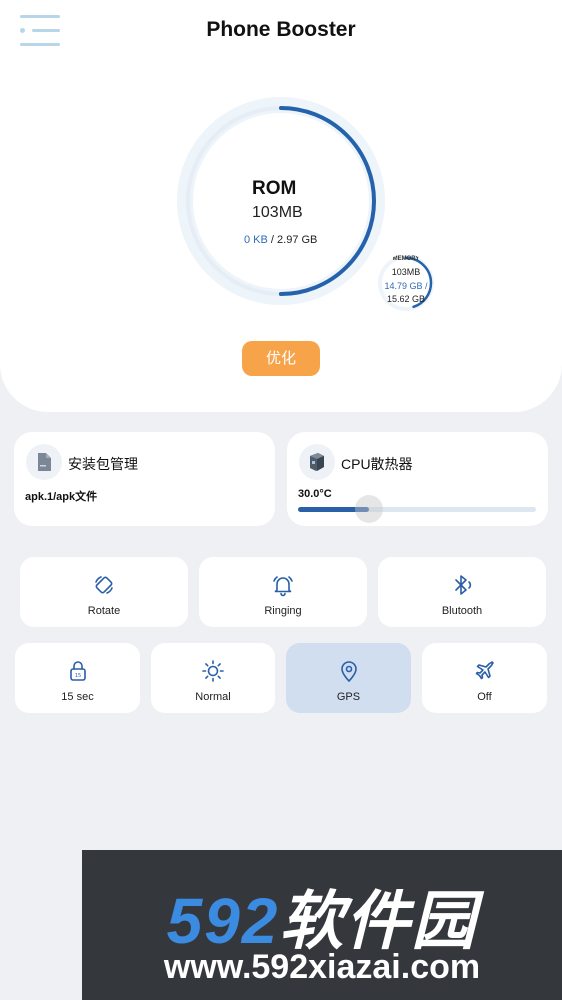 The width and height of the screenshot is (562, 1000). What do you see at coordinates (406, 299) in the screenshot?
I see `memory-total: 15.62 GB` at bounding box center [406, 299].